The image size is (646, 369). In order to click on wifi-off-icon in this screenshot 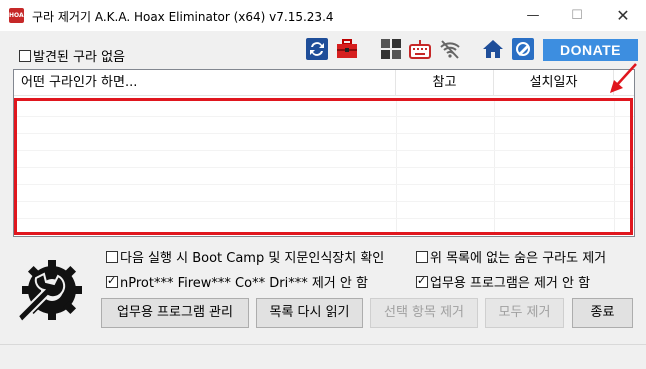, I will do `click(450, 49)`.